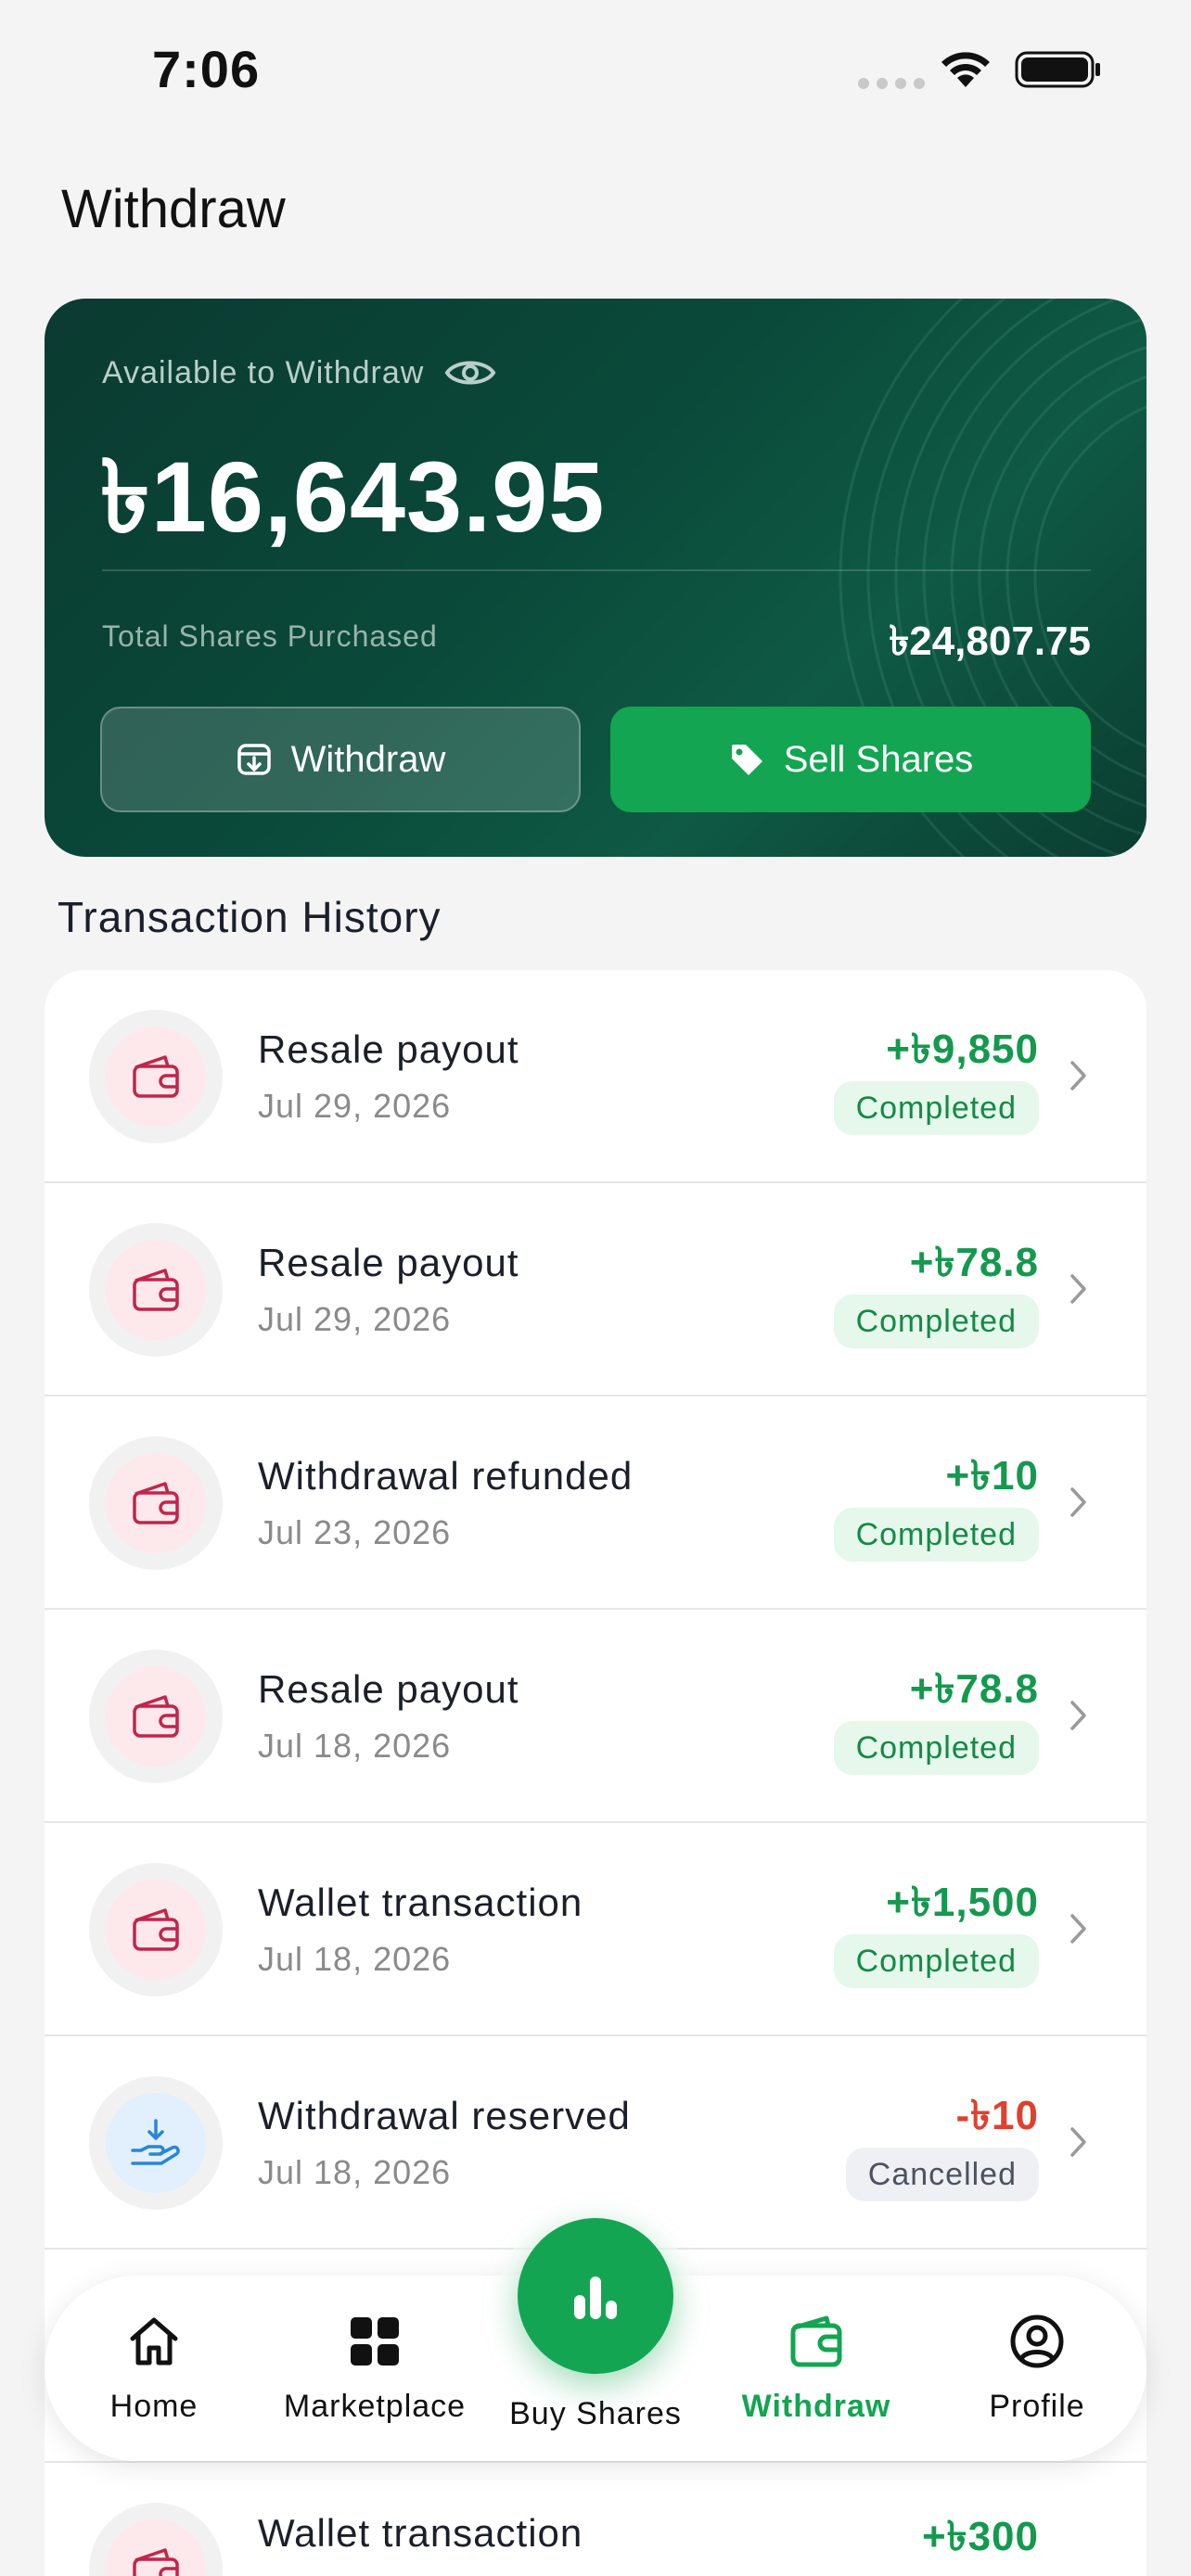 The image size is (1191, 2576). I want to click on withdraw-button: Withdraw, so click(340, 759).